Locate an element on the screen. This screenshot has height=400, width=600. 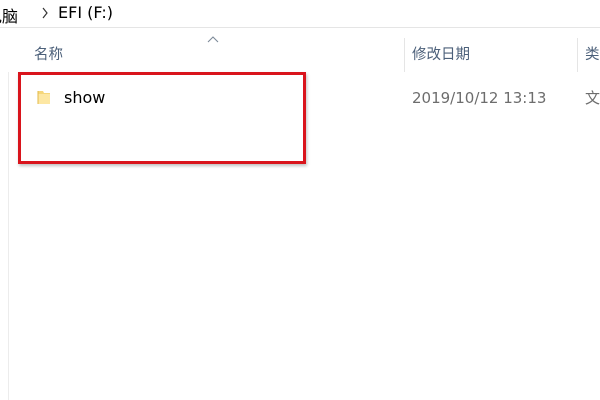
column-type: 类 is located at coordinates (592, 55).